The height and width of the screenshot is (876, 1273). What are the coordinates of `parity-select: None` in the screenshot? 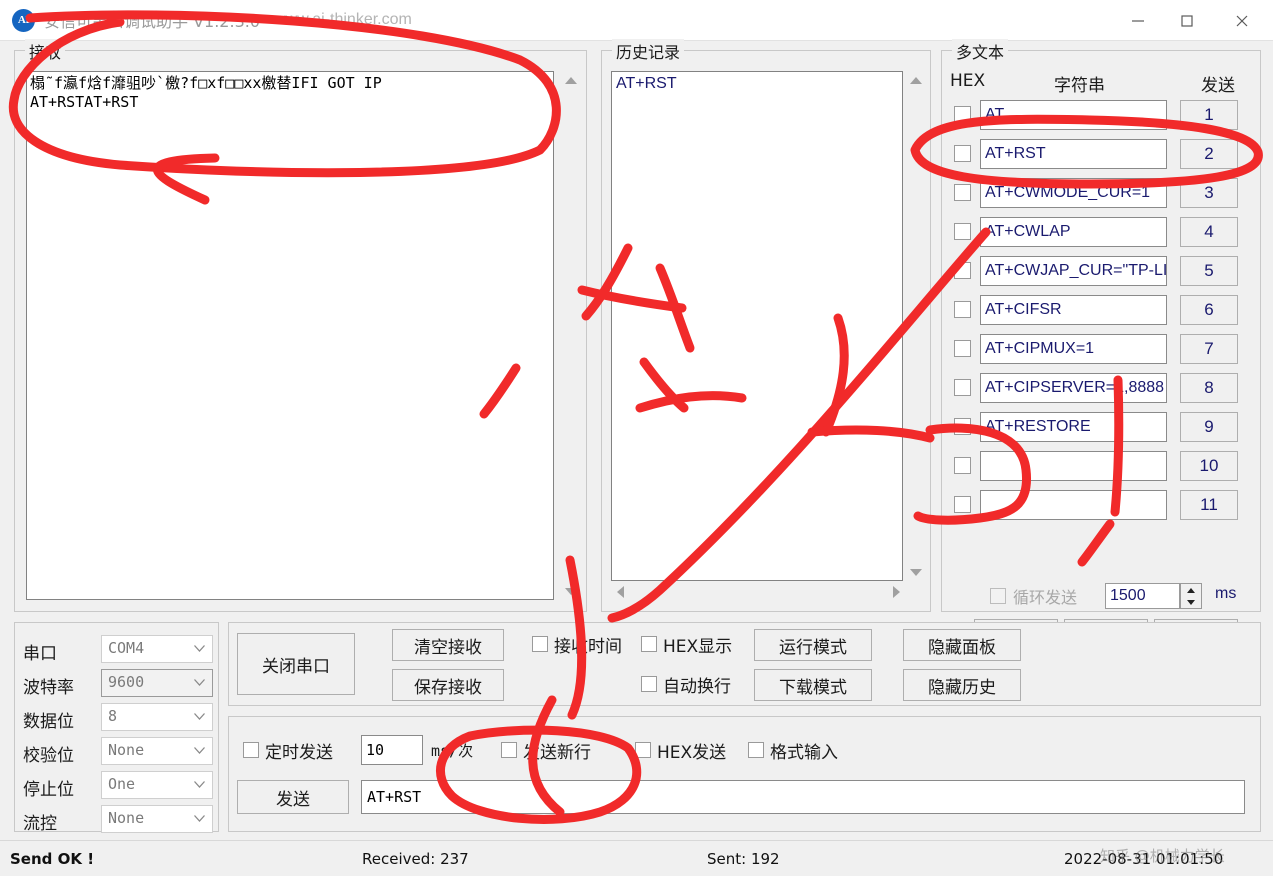 It's located at (157, 751).